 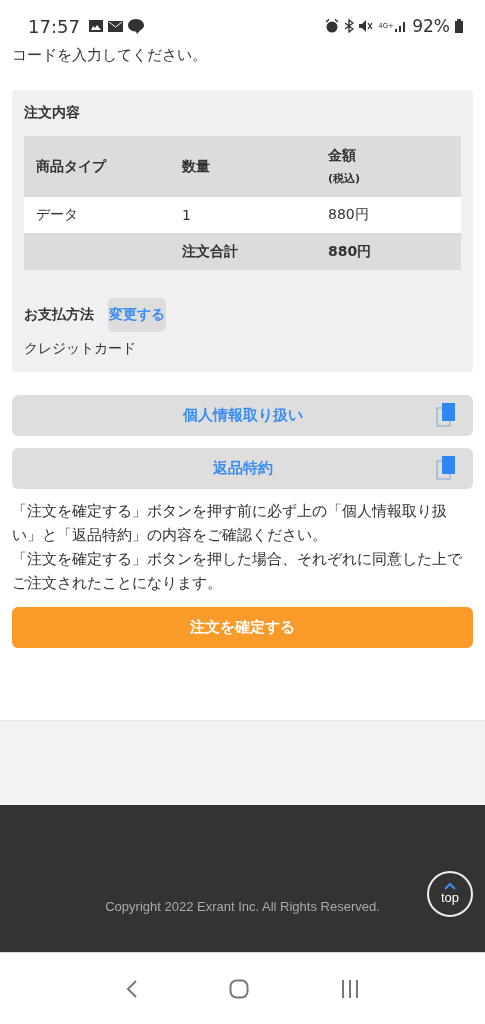 I want to click on instruction-text: コードを入力してください。, so click(x=109, y=55).